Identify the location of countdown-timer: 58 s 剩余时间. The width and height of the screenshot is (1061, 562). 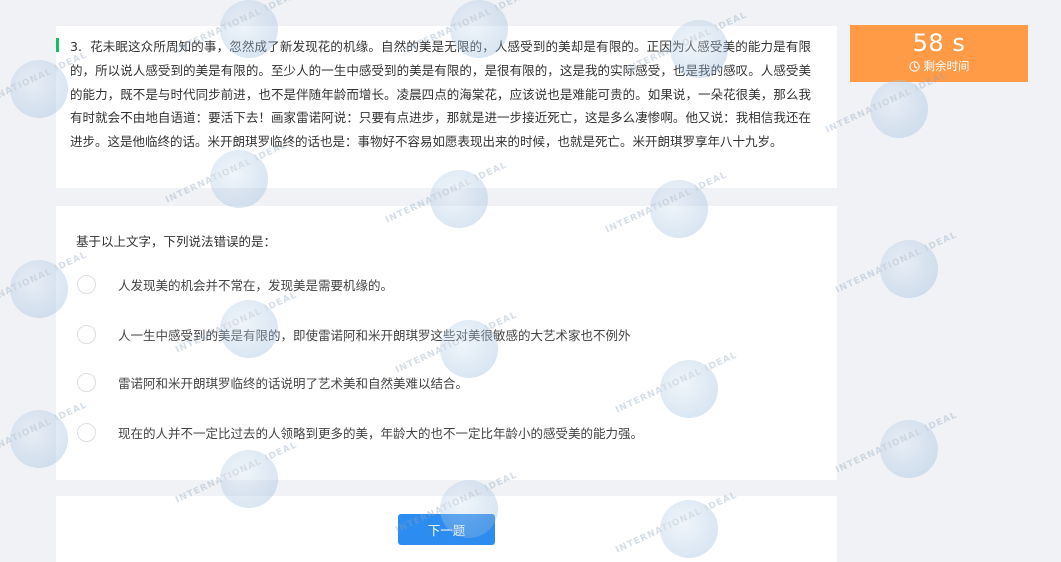
(939, 53).